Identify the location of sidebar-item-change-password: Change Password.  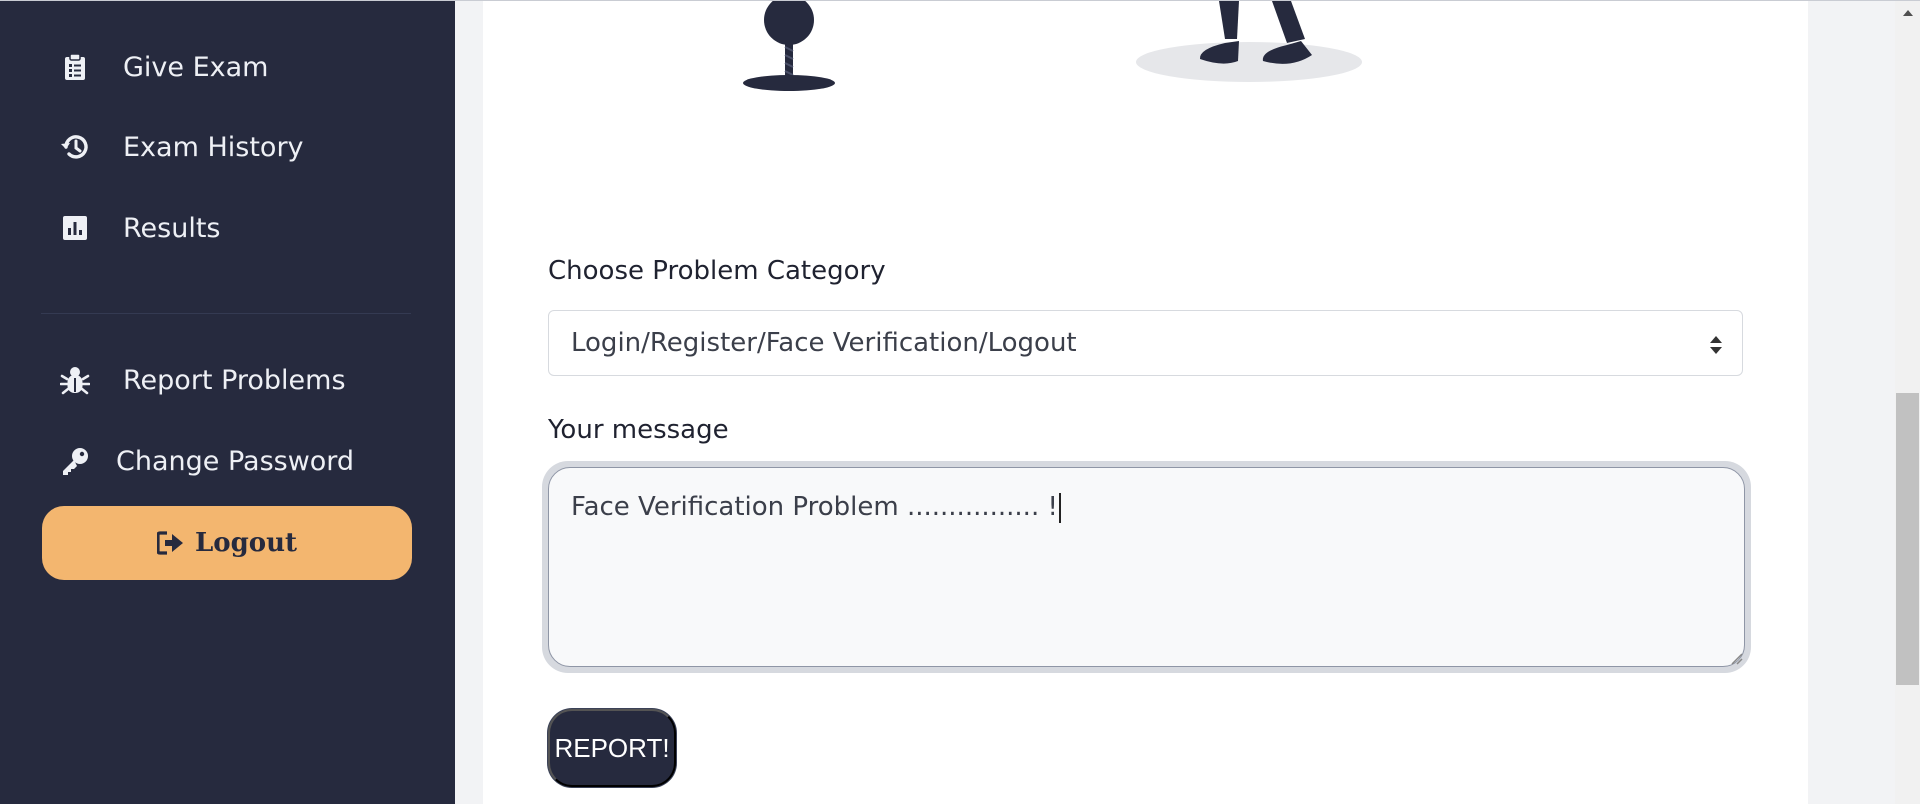
(227, 461).